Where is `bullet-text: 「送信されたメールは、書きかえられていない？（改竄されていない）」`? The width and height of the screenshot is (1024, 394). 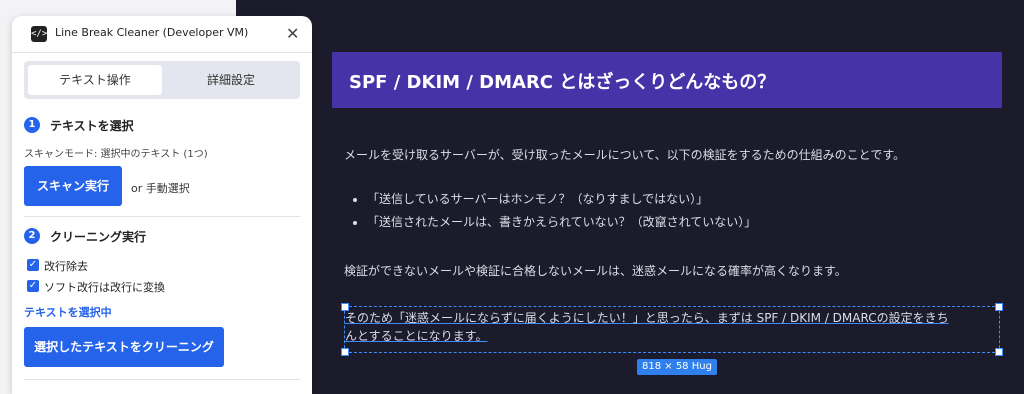 bullet-text: 「送信されたメールは、書きかえられていない？（改竄されていない）」 is located at coordinates (562, 222).